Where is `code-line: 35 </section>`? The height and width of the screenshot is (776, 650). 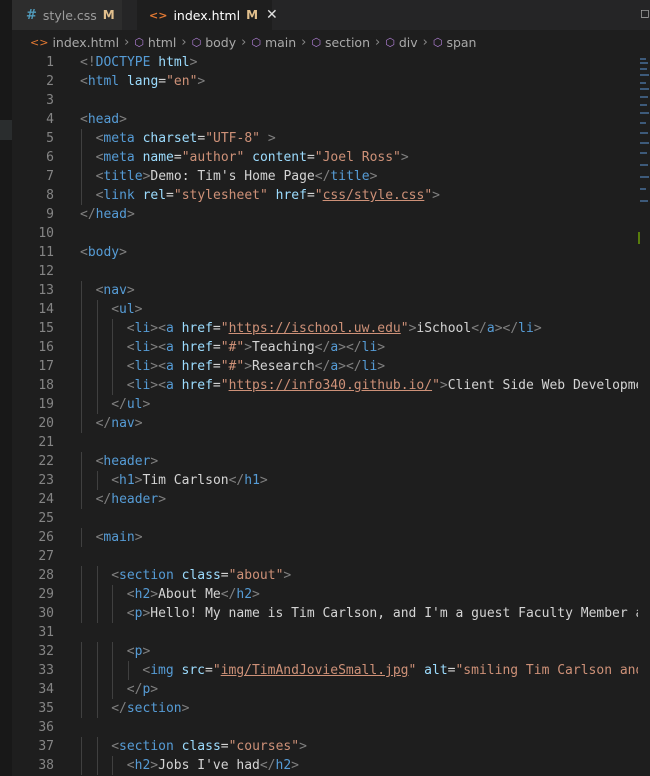
code-line: 35 </section> is located at coordinates (325, 708).